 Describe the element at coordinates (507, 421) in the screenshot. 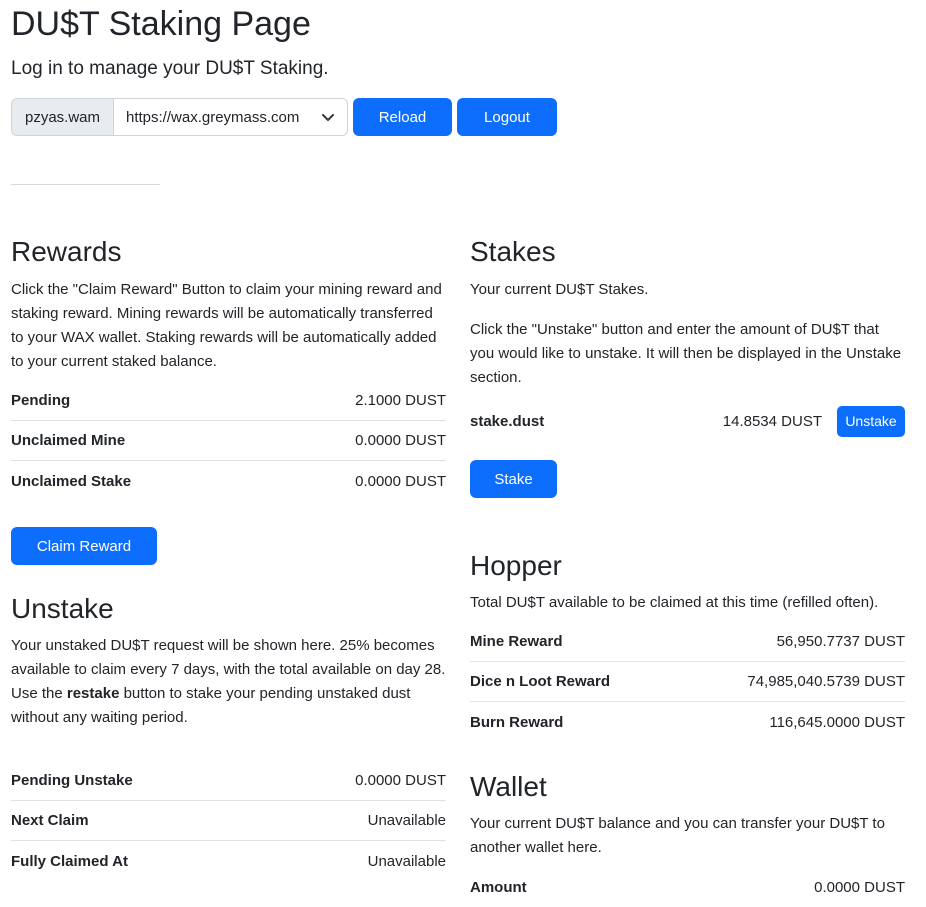

I see `stake-account-label: stake.dust` at that location.